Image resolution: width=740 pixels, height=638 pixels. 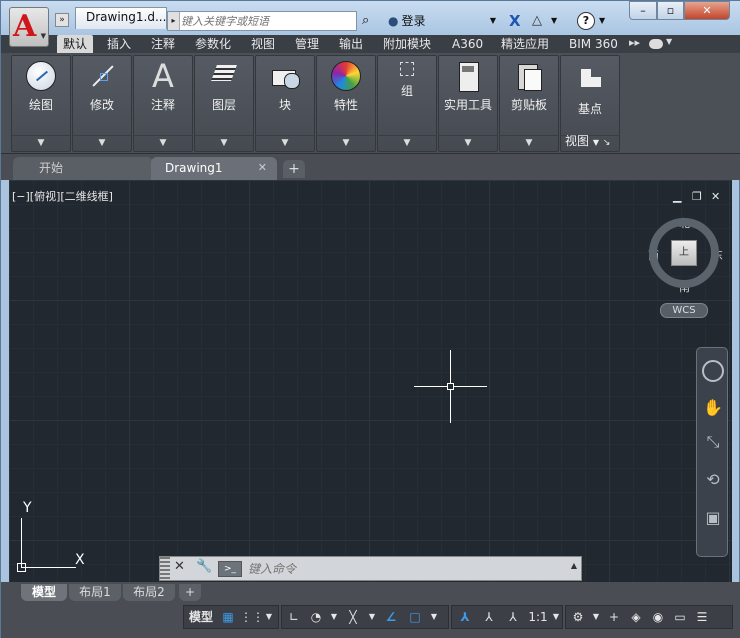 I want to click on command-input, so click(x=409, y=568).